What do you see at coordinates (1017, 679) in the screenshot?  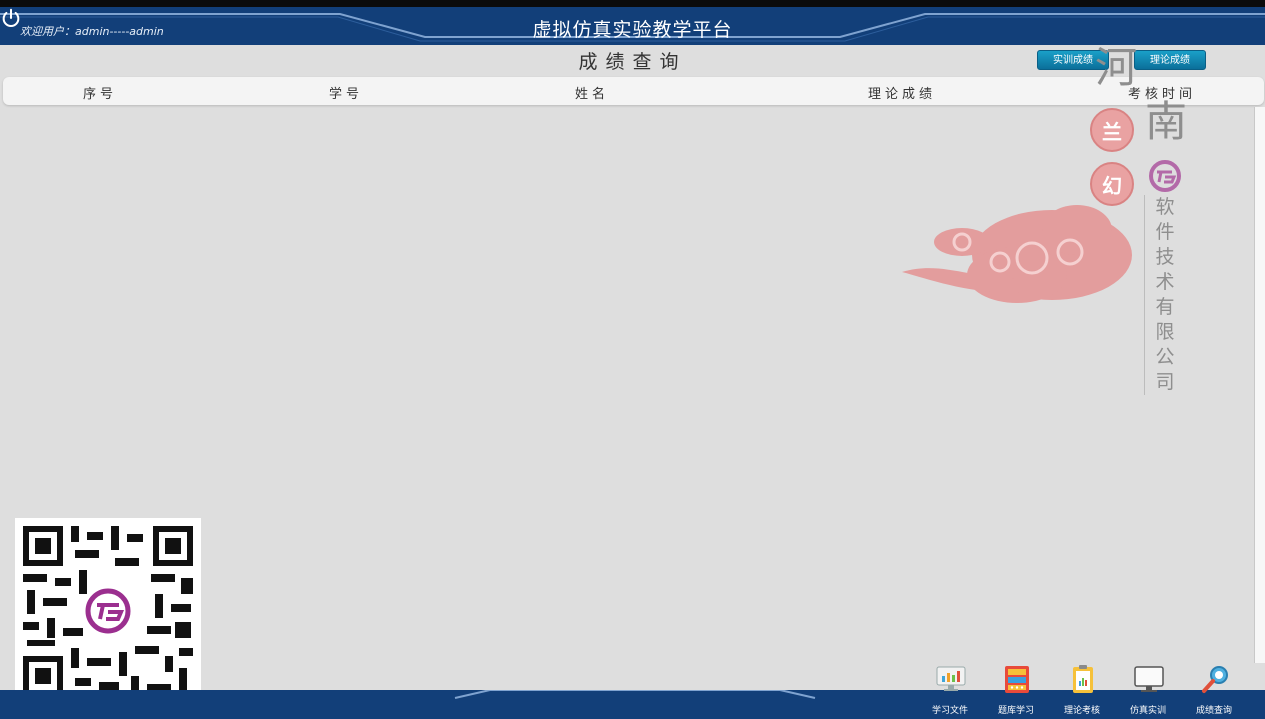 I see `question-bank-icon` at bounding box center [1017, 679].